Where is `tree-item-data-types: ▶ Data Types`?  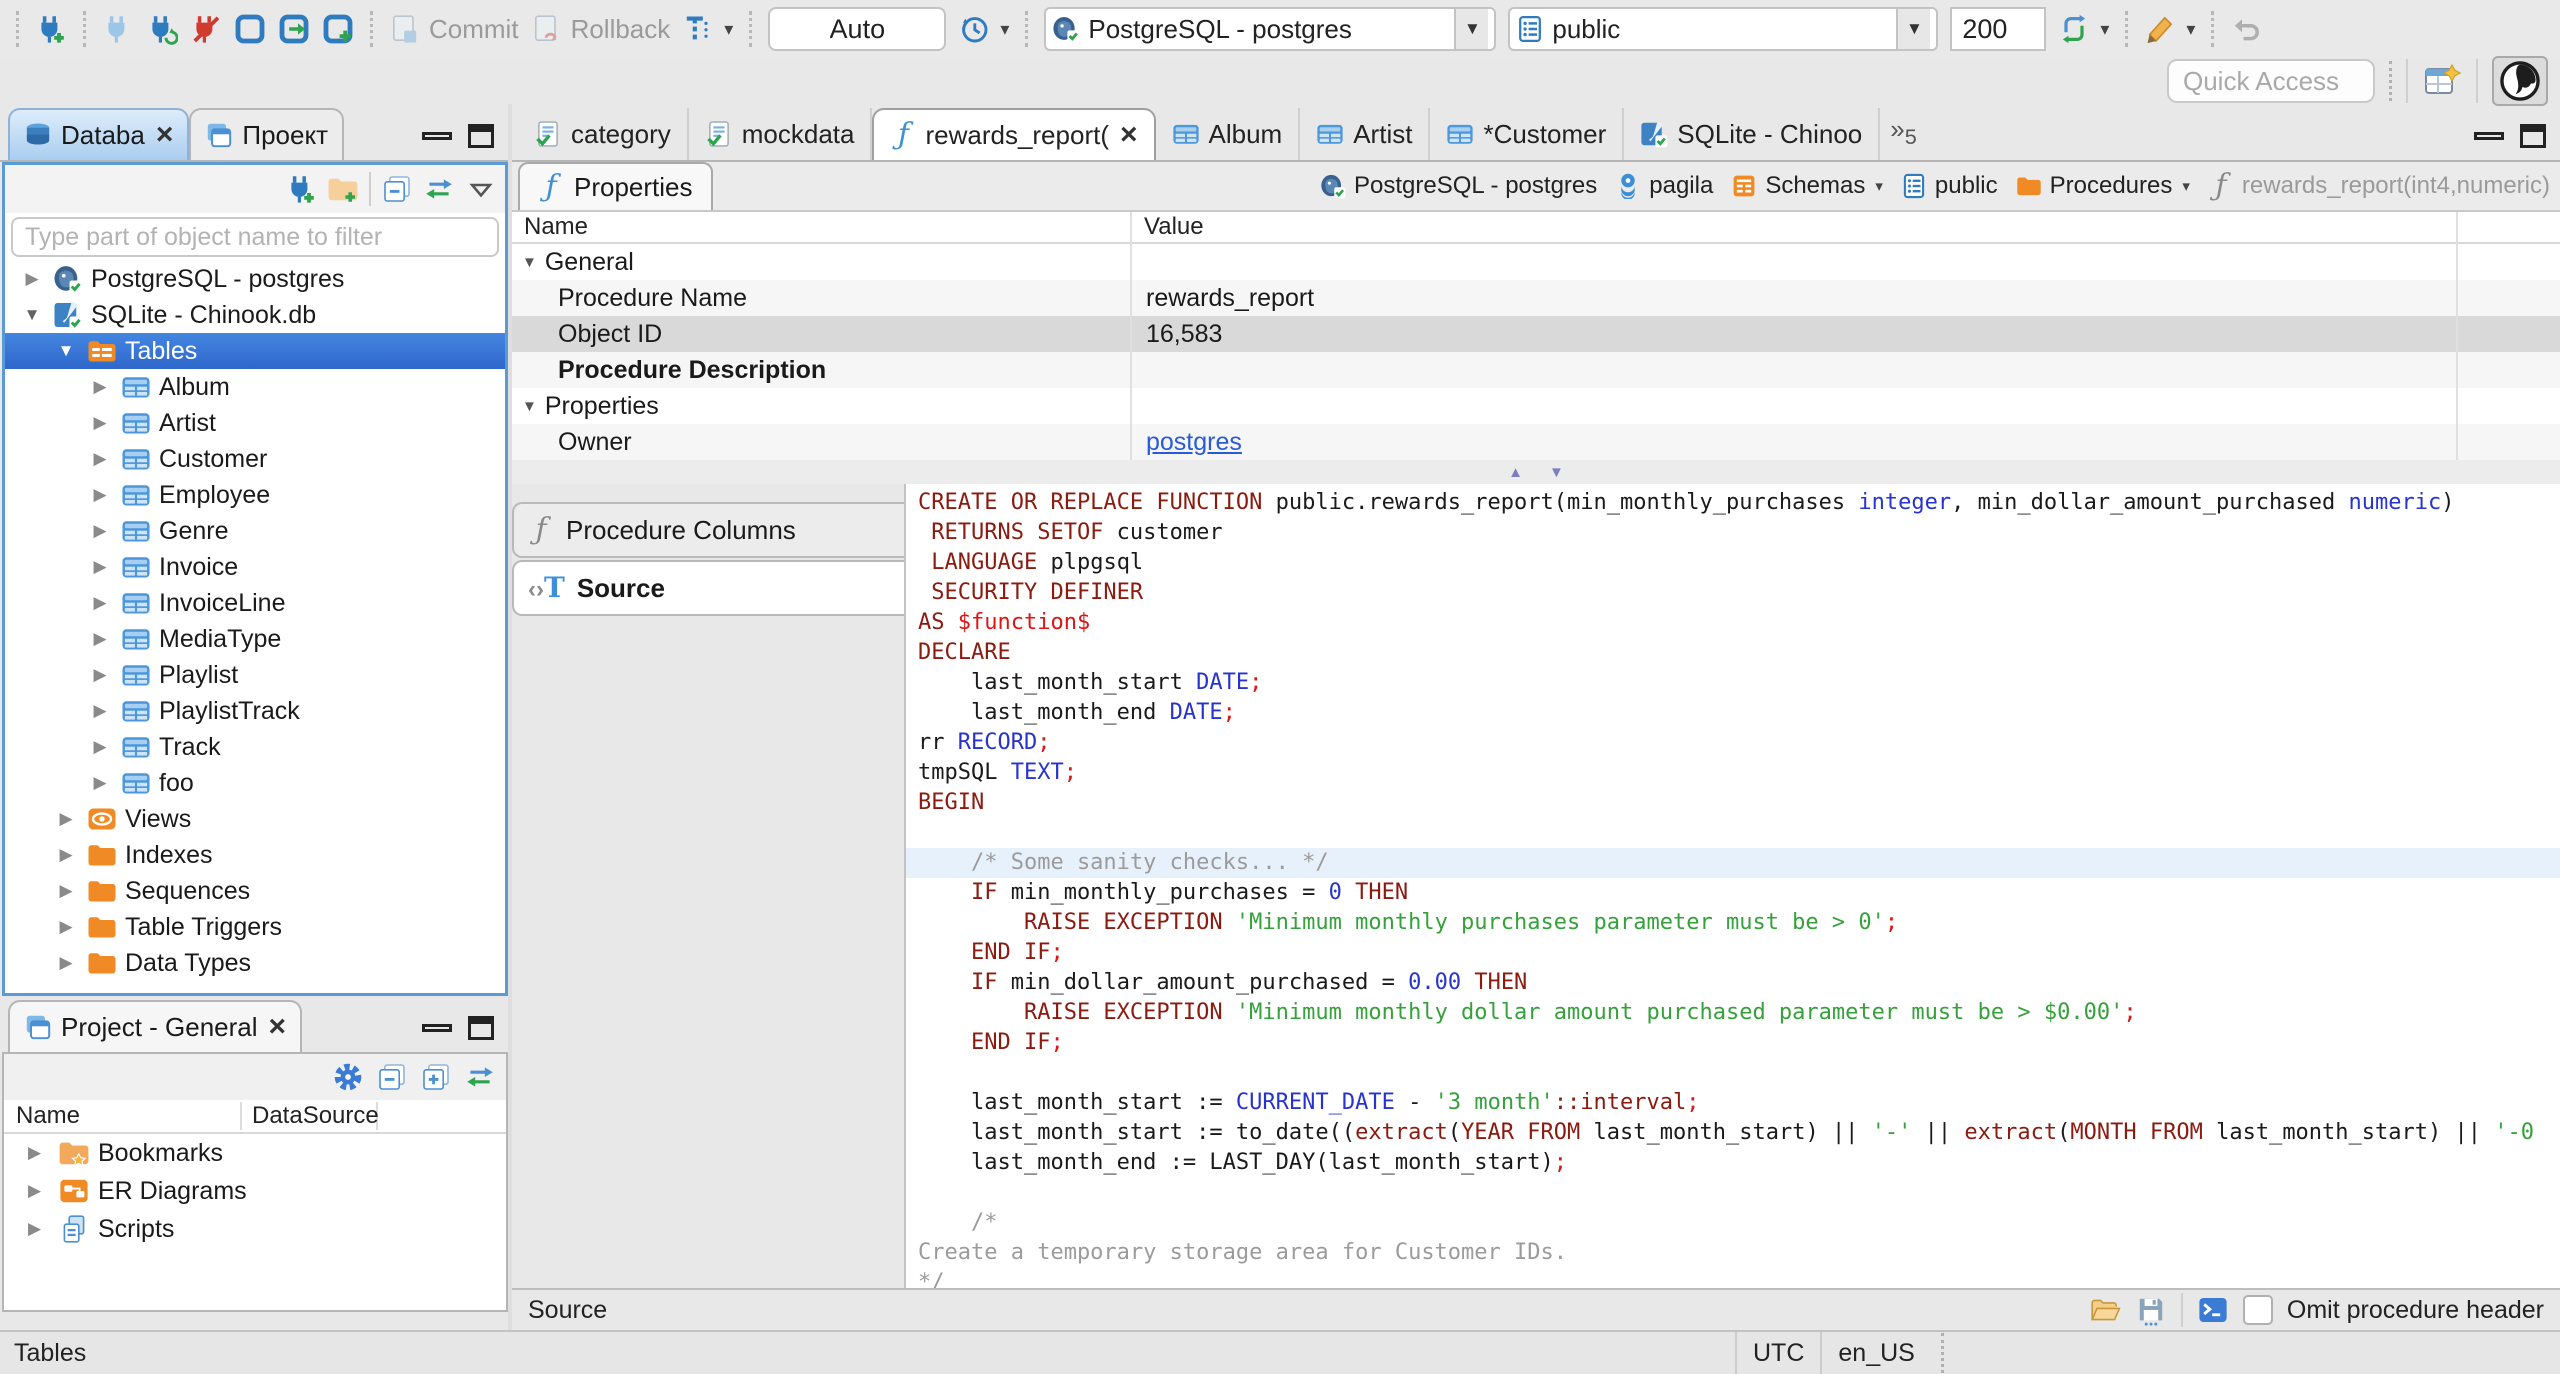
tree-item-data-types: ▶ Data Types is located at coordinates (255, 963).